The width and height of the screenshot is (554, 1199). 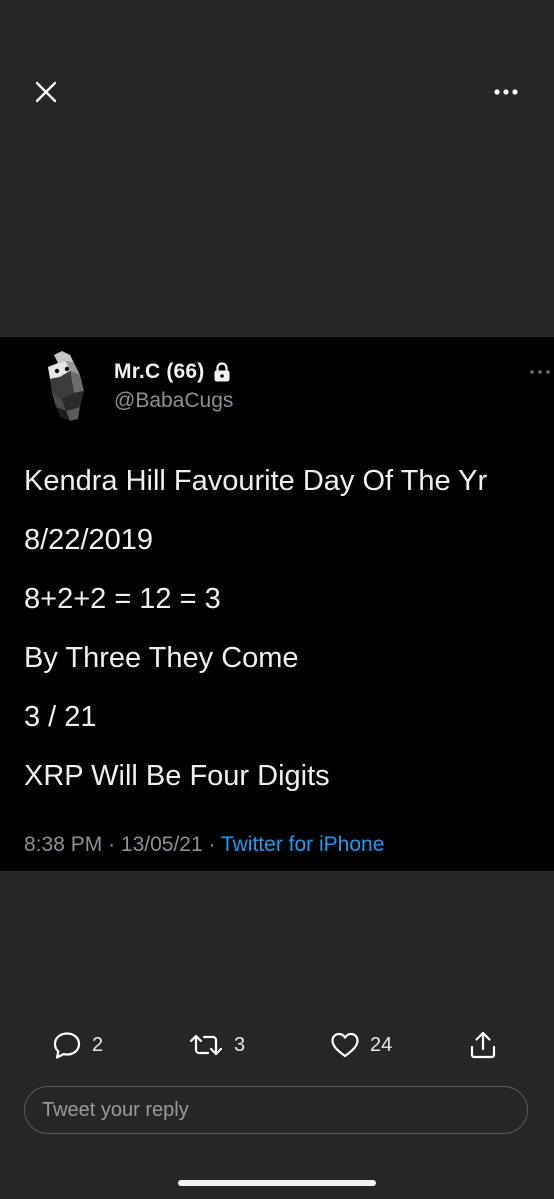 I want to click on close-button, so click(x=46, y=92).